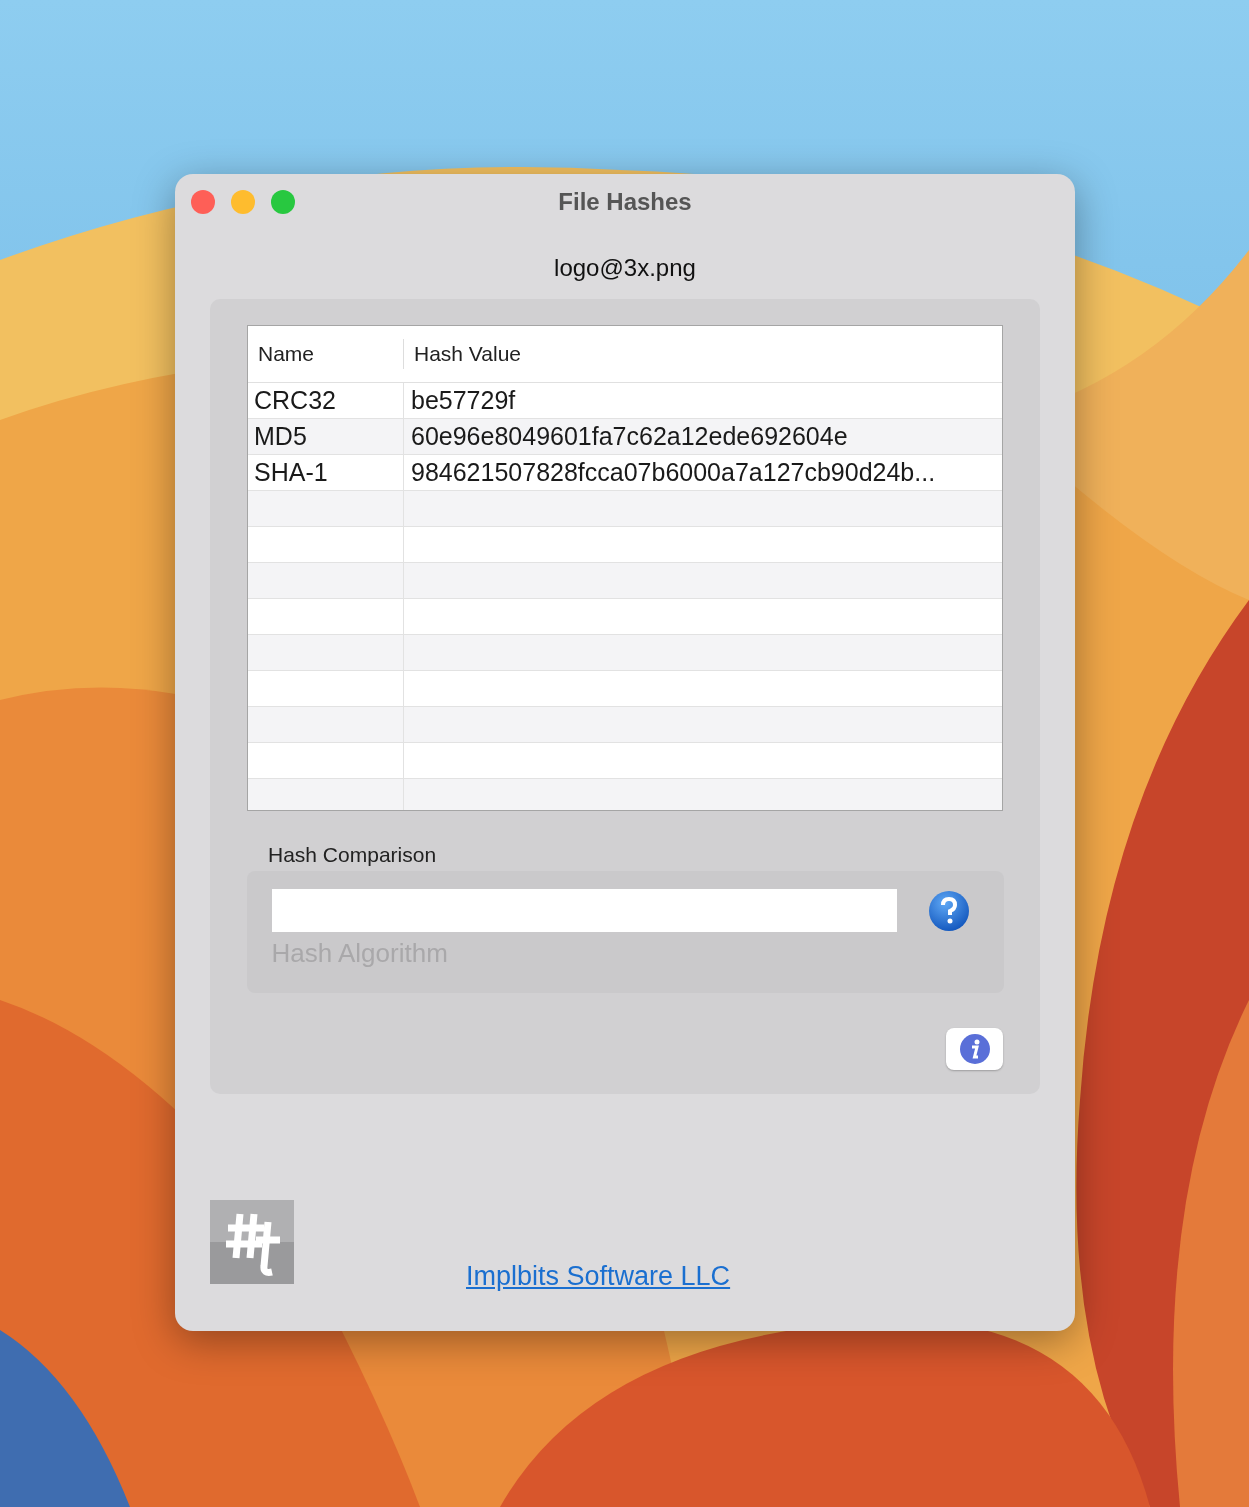 The height and width of the screenshot is (1507, 1249). Describe the element at coordinates (584, 910) in the screenshot. I see `hash-input-field` at that location.